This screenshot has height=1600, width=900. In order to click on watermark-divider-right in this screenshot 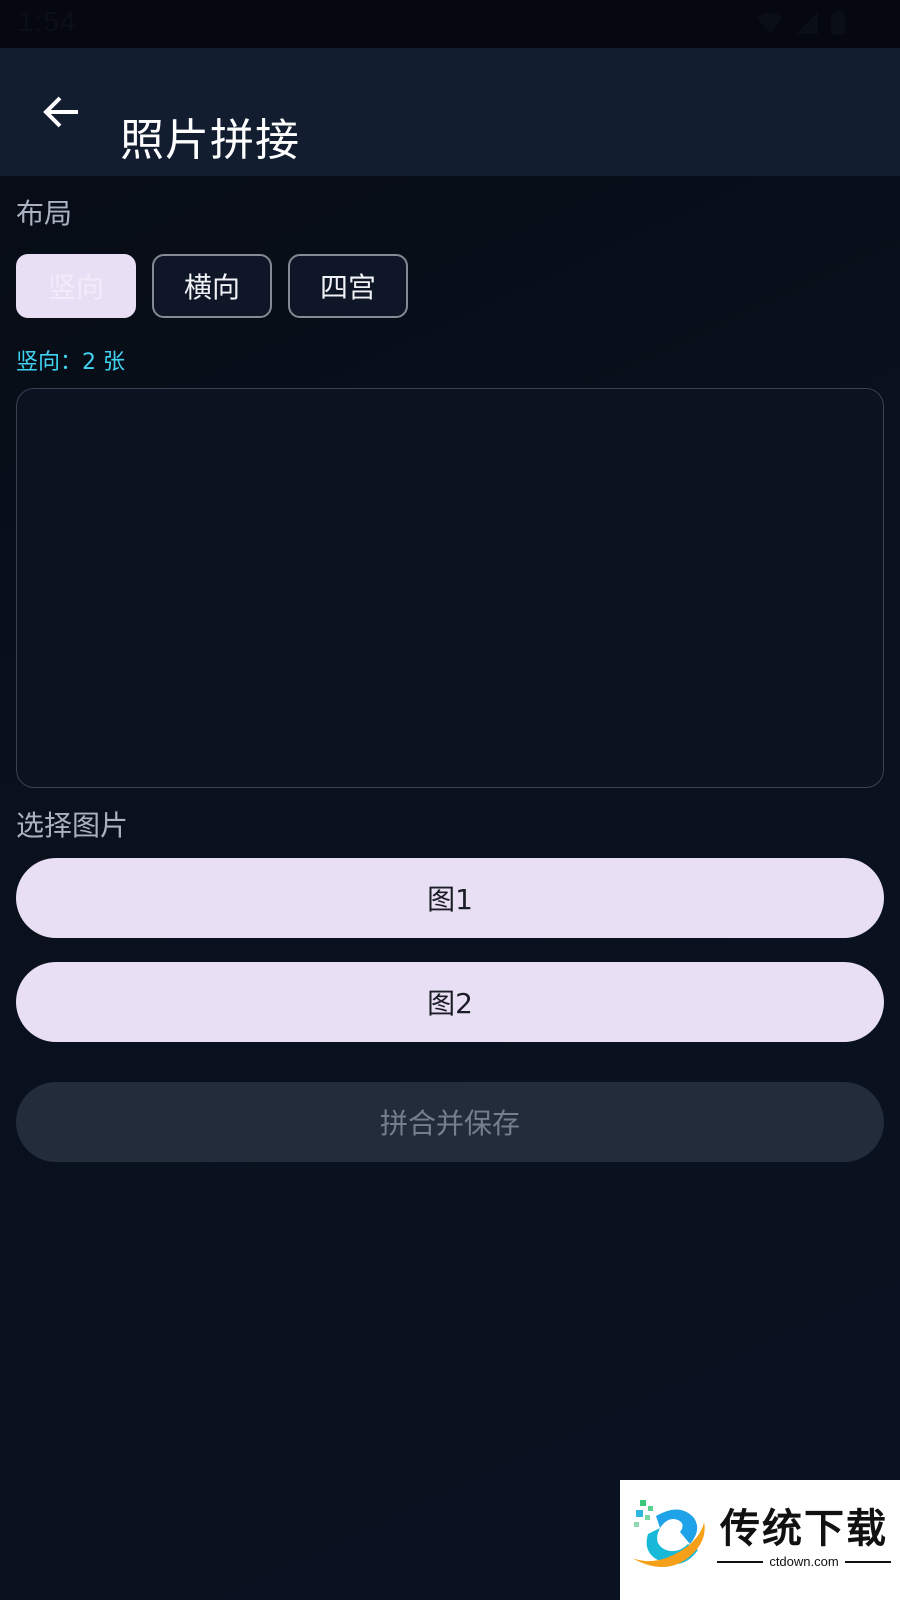, I will do `click(867, 1561)`.